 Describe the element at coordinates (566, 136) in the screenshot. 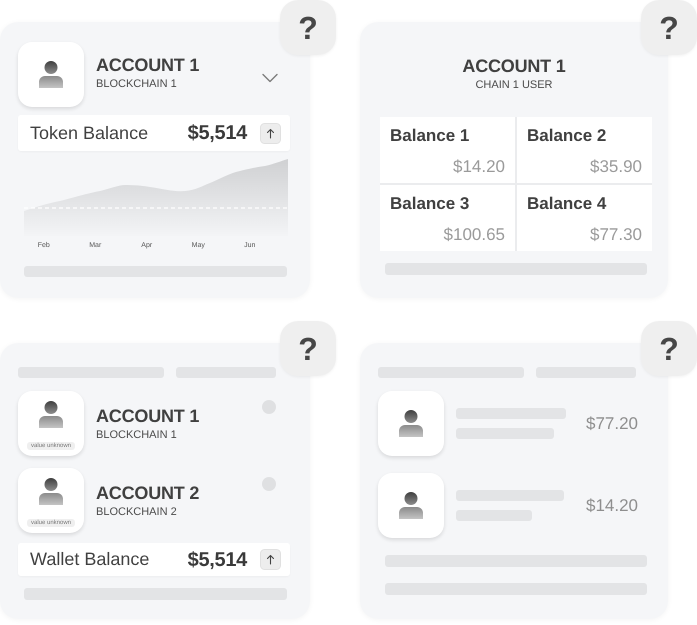

I see `balance-label: Balance 2` at that location.